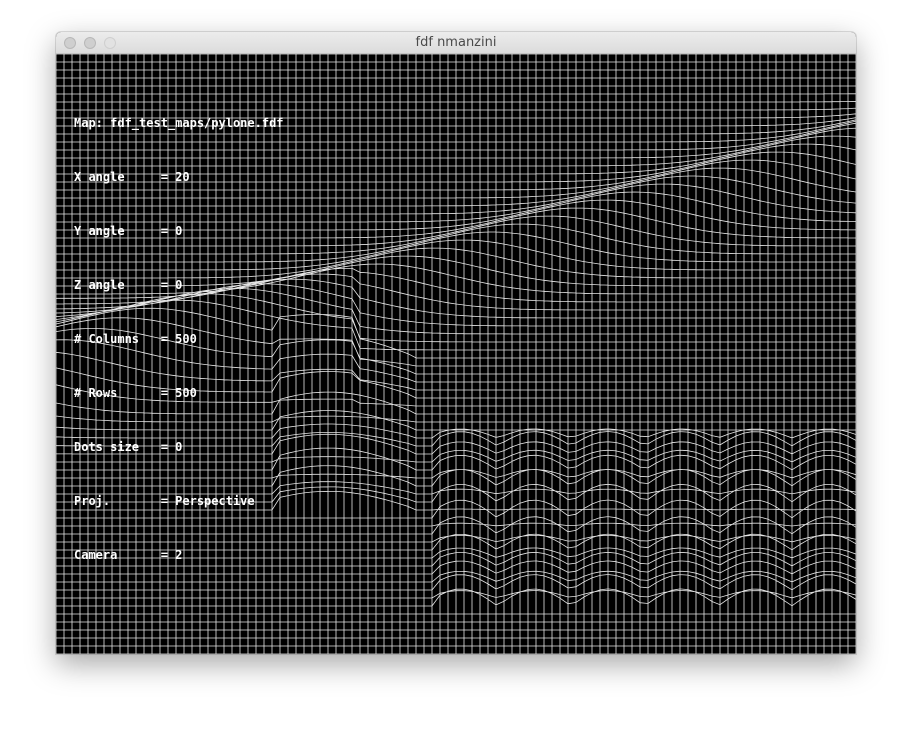  What do you see at coordinates (132, 177) in the screenshot?
I see `info-x-angle: X angle = 20` at bounding box center [132, 177].